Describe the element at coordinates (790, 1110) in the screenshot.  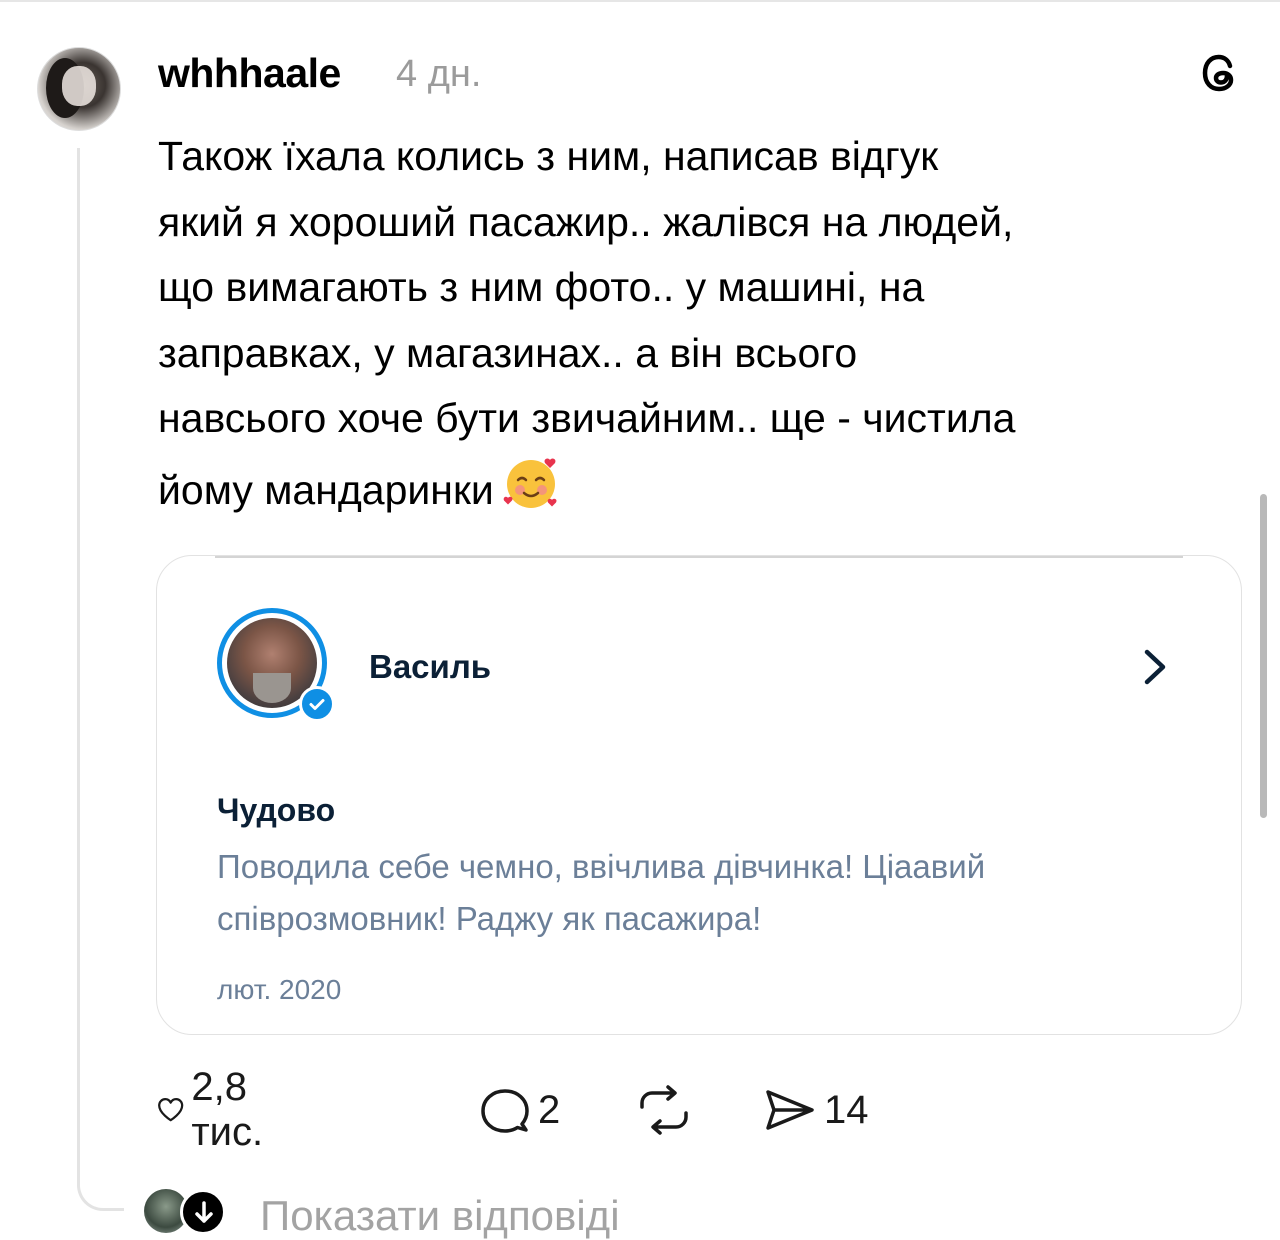
I see `send-icon` at that location.